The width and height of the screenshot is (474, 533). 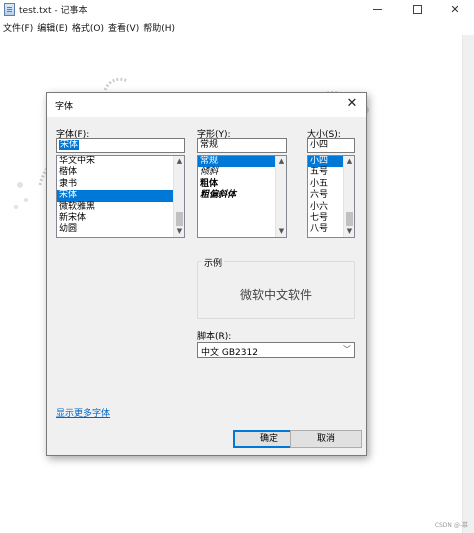 I want to click on title-bar: test.txt - 记事本 ✕, so click(x=237, y=9).